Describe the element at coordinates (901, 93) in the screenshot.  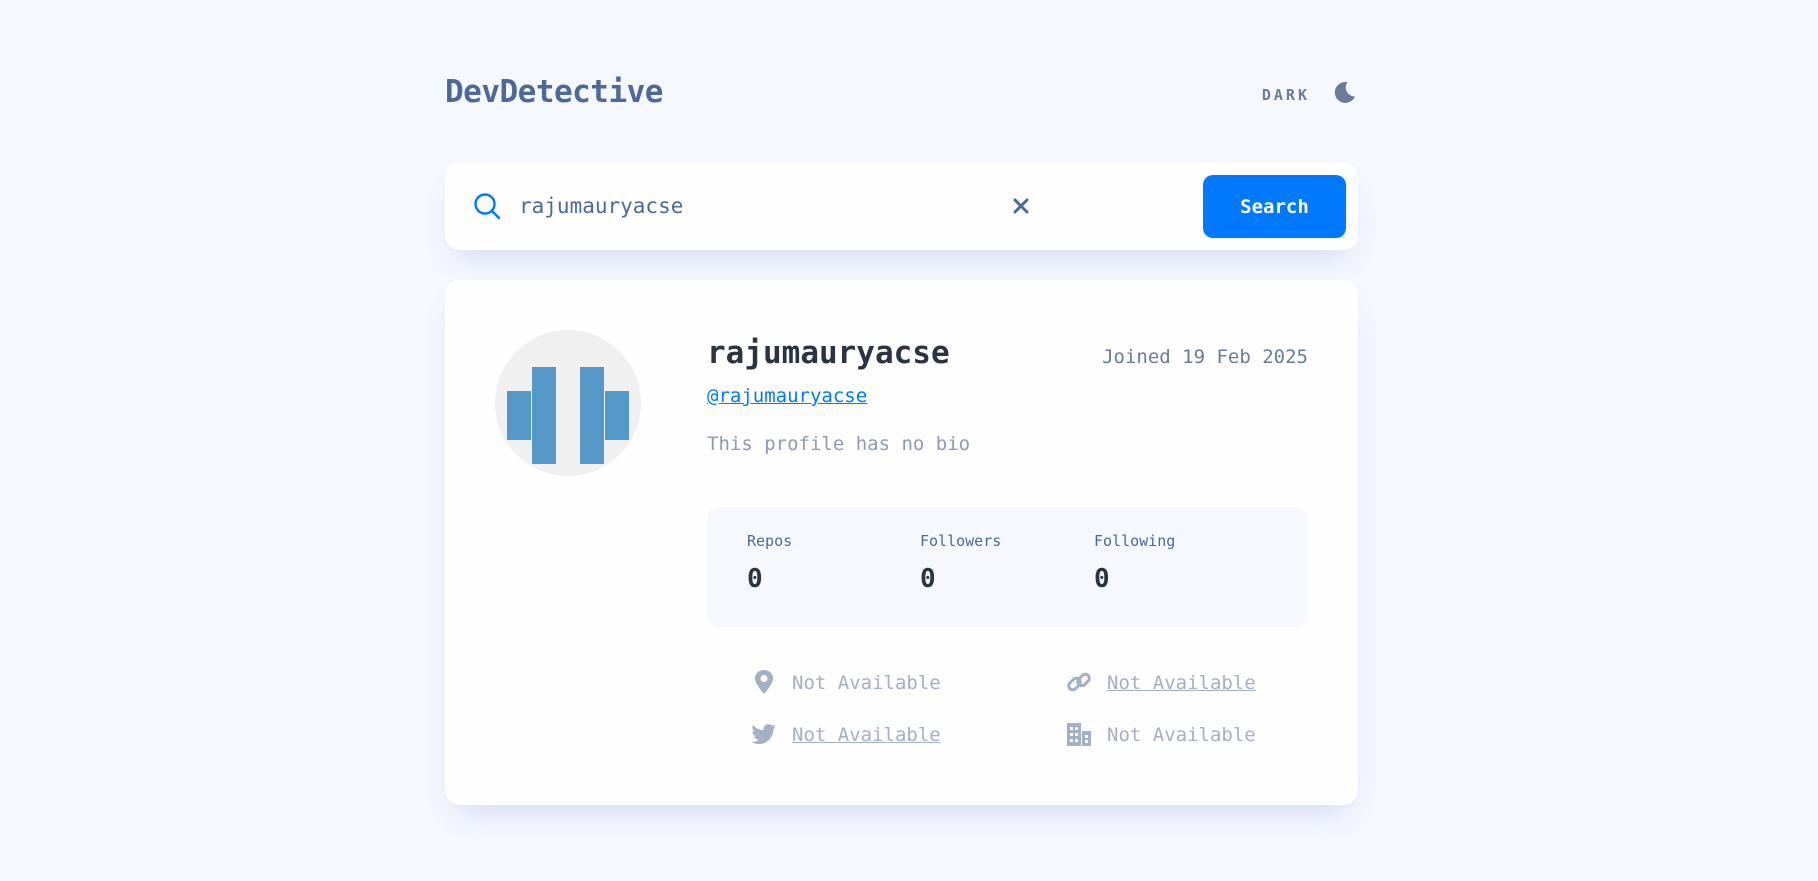
I see `header: DevDetective DARK` at that location.